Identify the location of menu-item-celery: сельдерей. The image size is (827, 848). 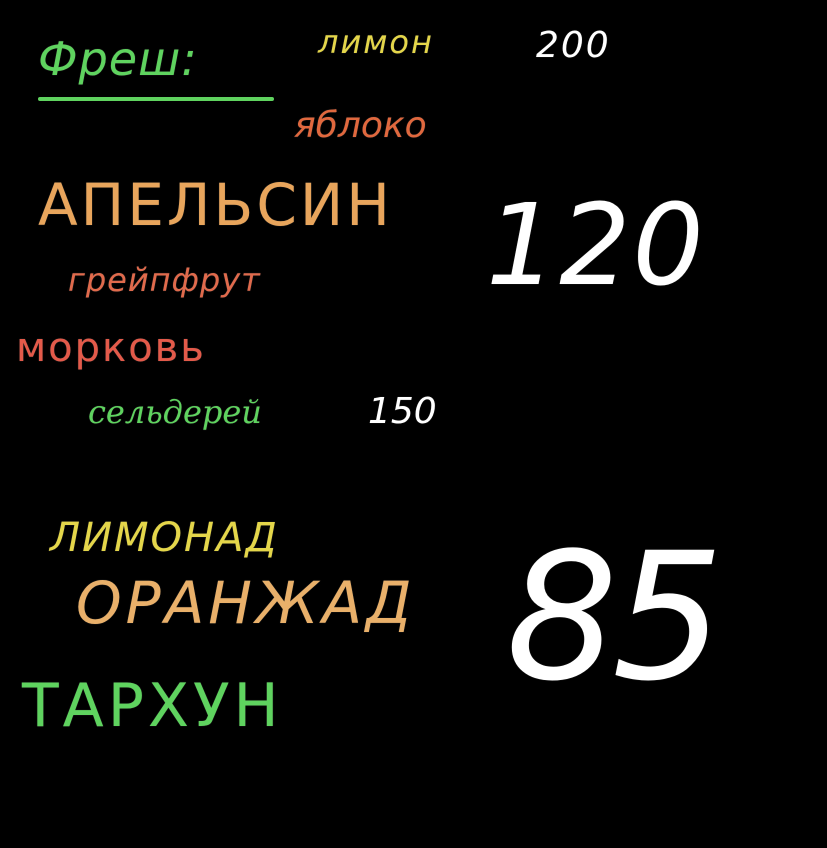
(175, 412).